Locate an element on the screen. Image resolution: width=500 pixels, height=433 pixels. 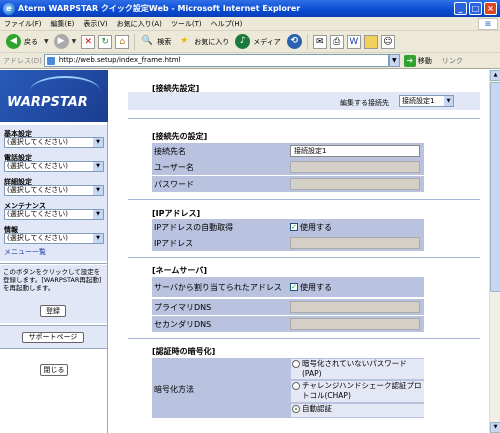
go-label: 移動 is located at coordinates (424, 60).